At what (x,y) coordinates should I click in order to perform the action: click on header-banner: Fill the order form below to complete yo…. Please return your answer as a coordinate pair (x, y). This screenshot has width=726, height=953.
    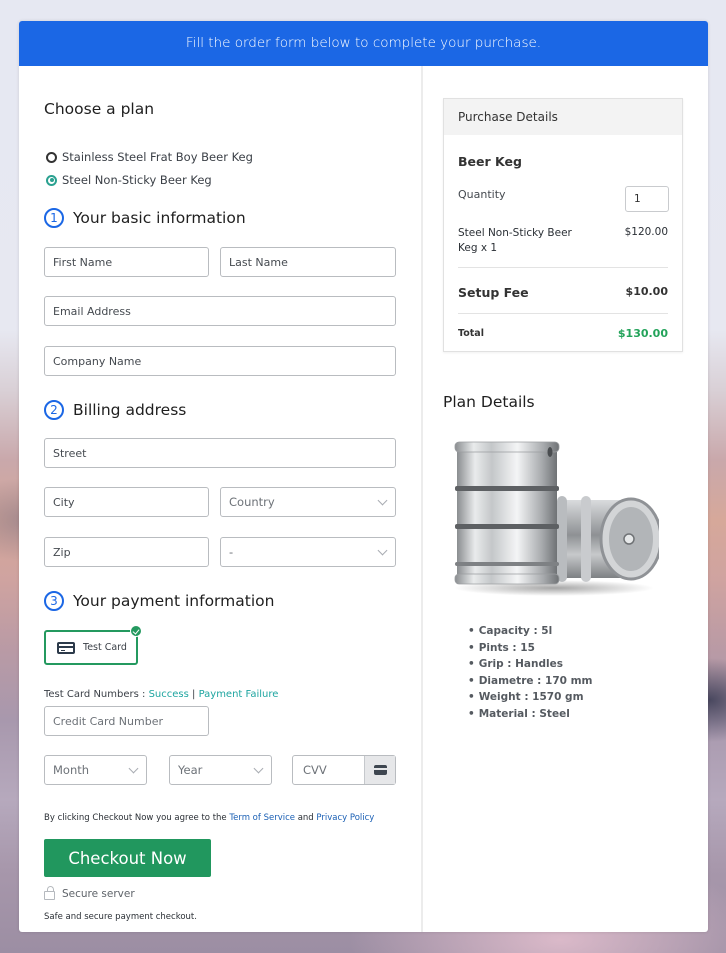
    Looking at the image, I should click on (363, 43).